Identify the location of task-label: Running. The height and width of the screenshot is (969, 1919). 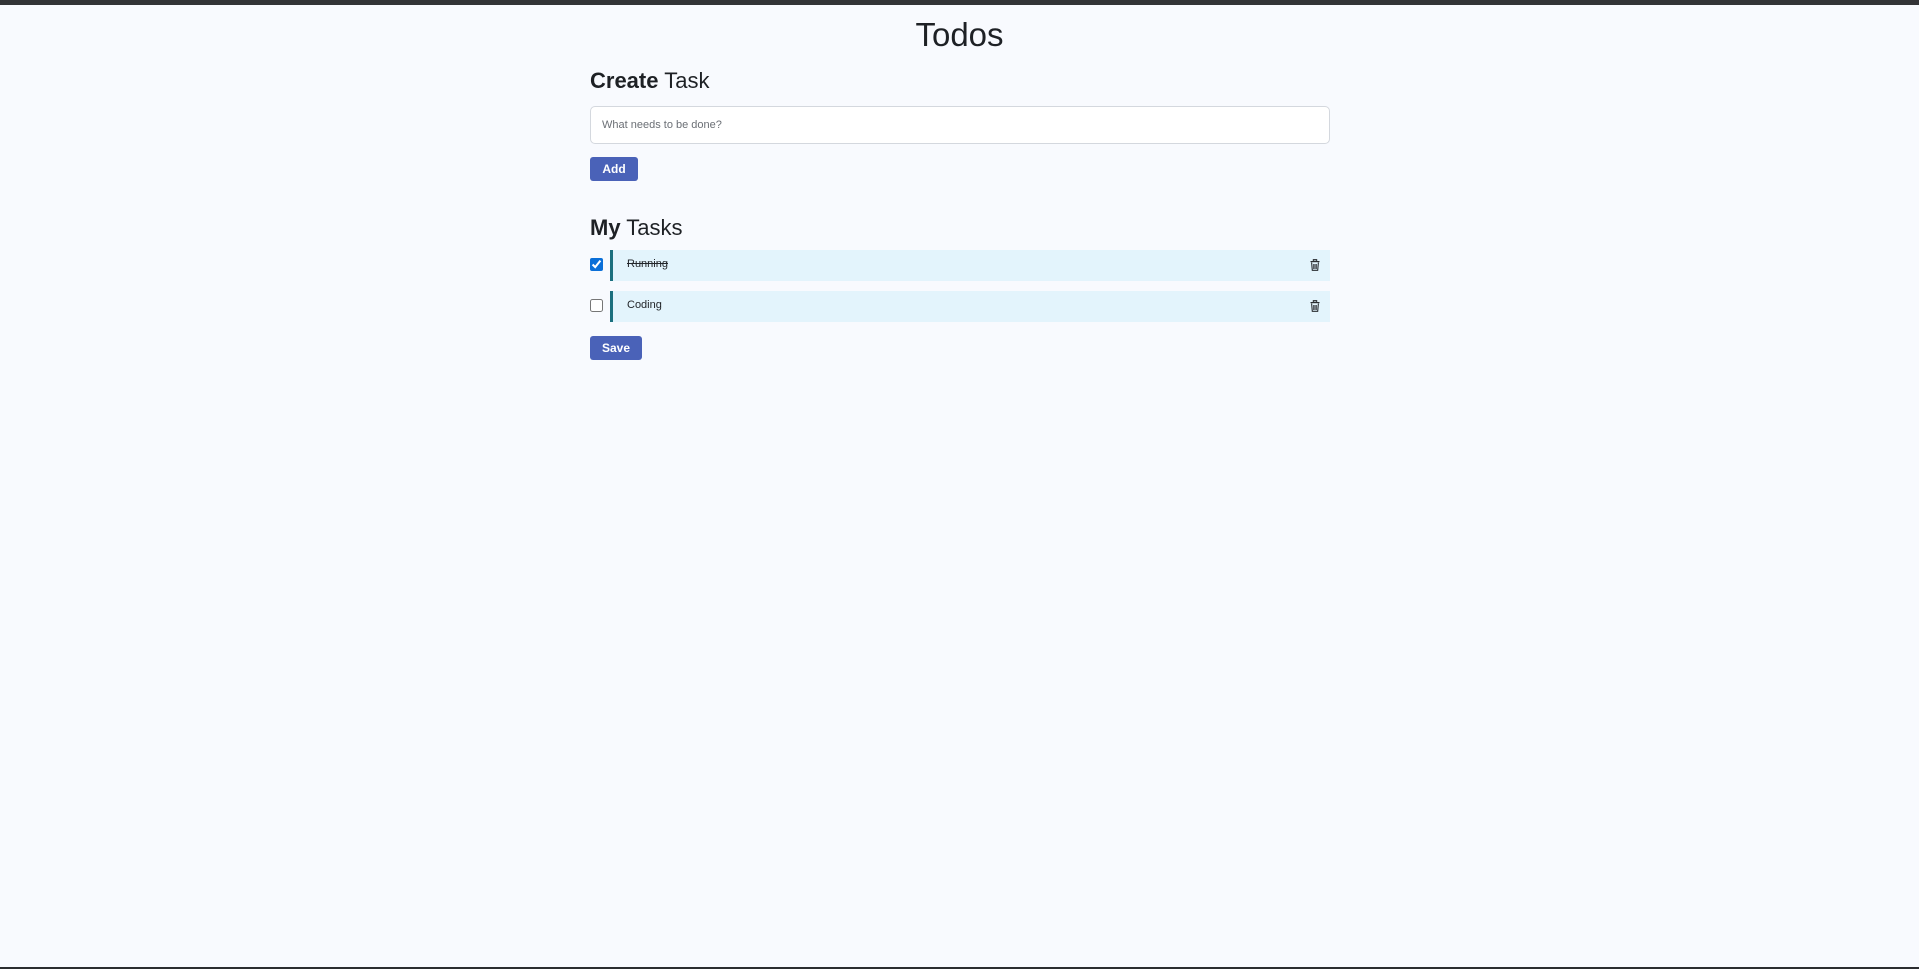
(647, 264).